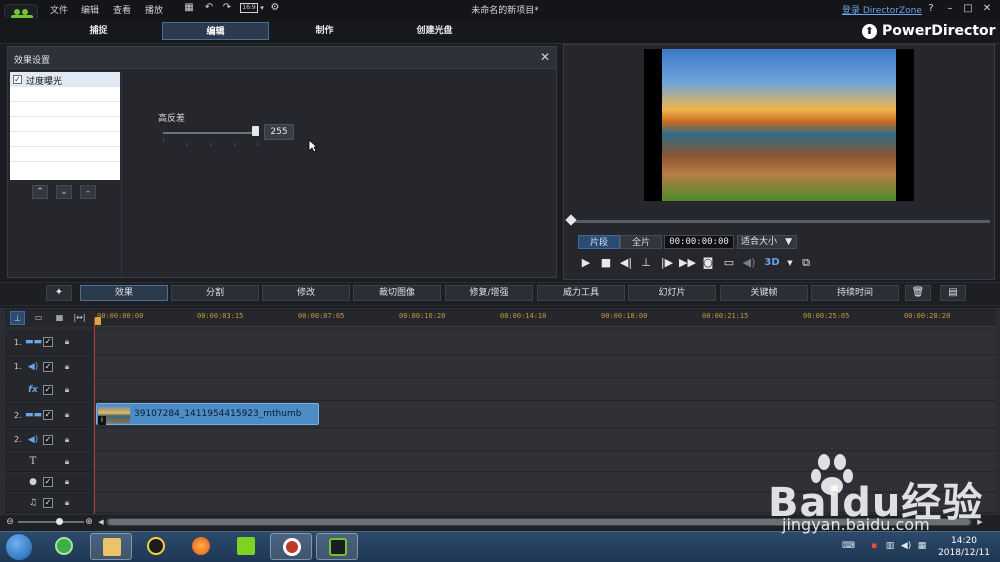 This screenshot has width=1000, height=562. What do you see at coordinates (88, 192) in the screenshot?
I see `remove-effect-button: –` at bounding box center [88, 192].